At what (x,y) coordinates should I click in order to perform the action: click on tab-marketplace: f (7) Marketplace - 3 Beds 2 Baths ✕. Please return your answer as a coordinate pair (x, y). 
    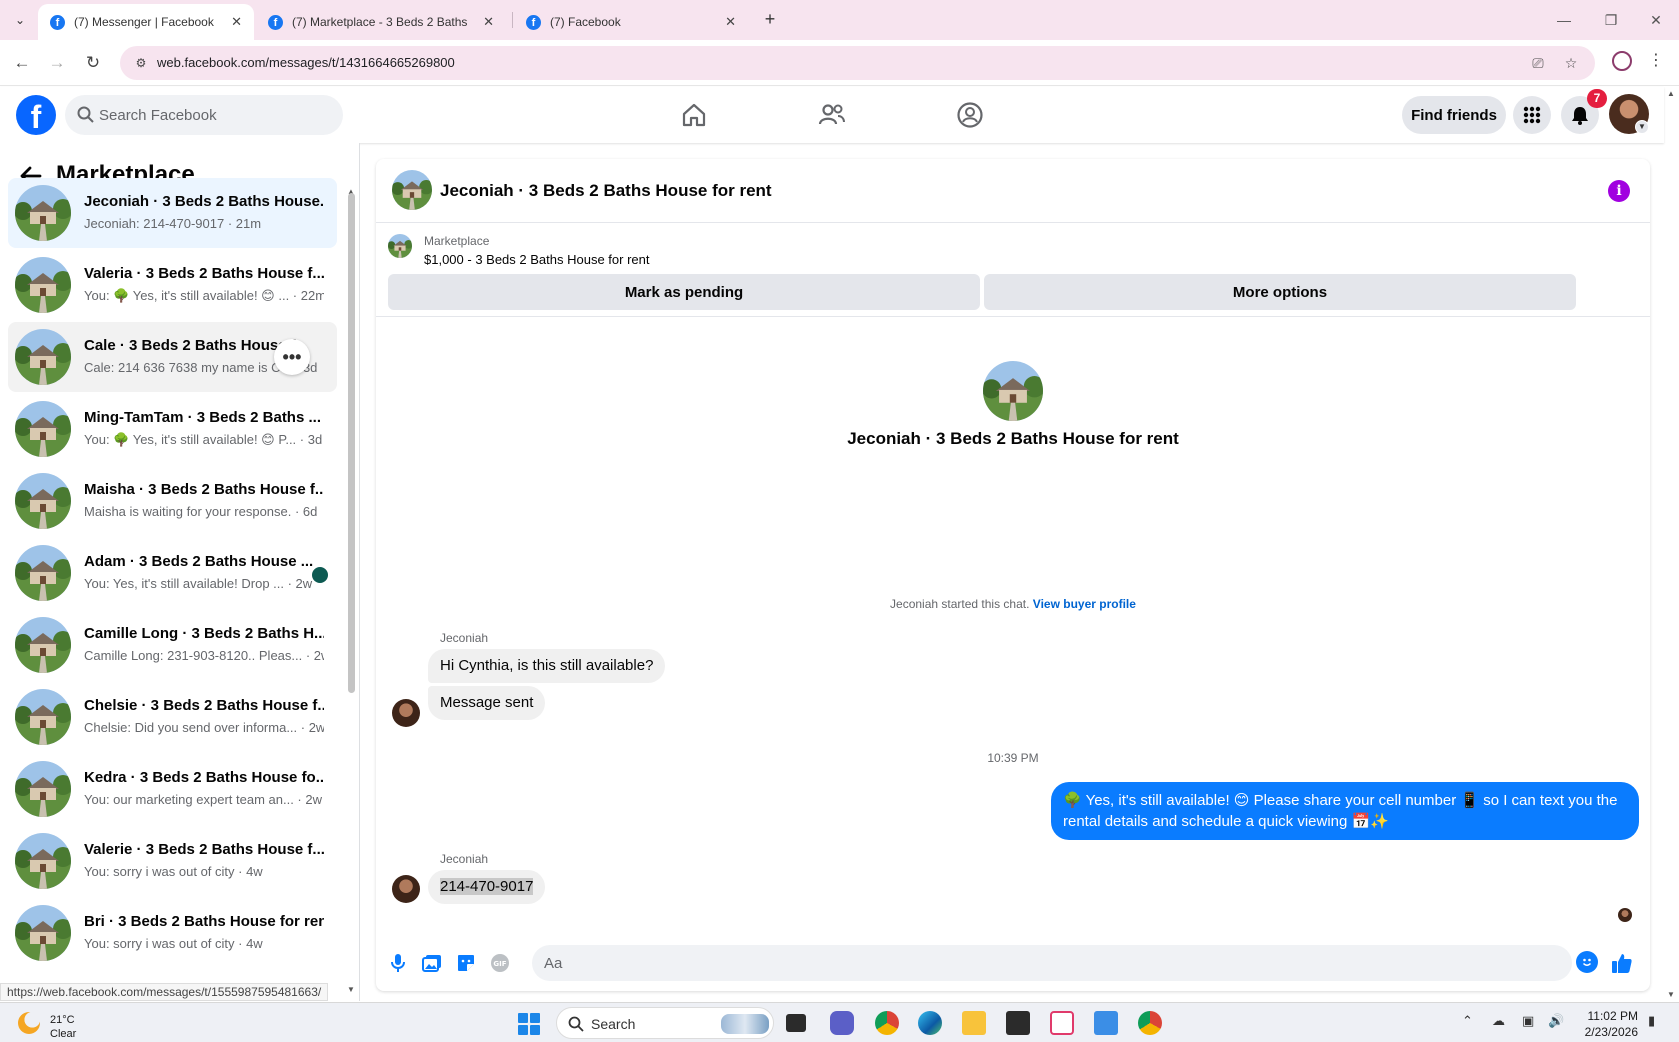
    Looking at the image, I should click on (381, 22).